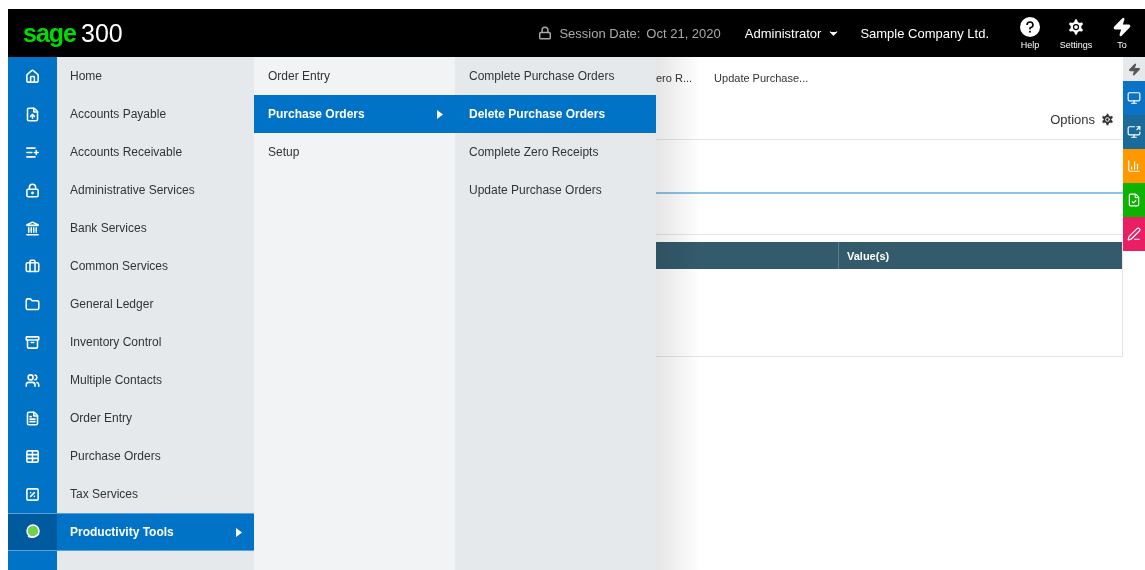  I want to click on column-header: Value(s), so click(868, 256).